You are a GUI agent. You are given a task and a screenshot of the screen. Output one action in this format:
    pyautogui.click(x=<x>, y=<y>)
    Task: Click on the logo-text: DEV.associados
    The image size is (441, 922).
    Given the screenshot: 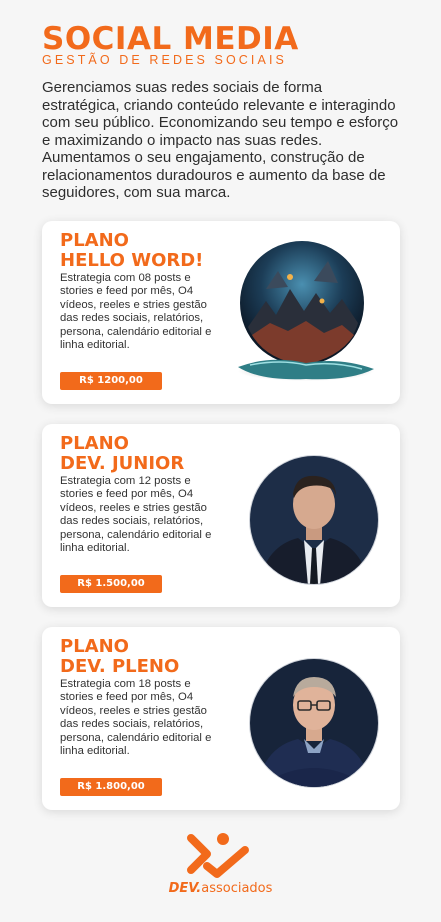 What is the action you would take?
    pyautogui.click(x=220, y=888)
    